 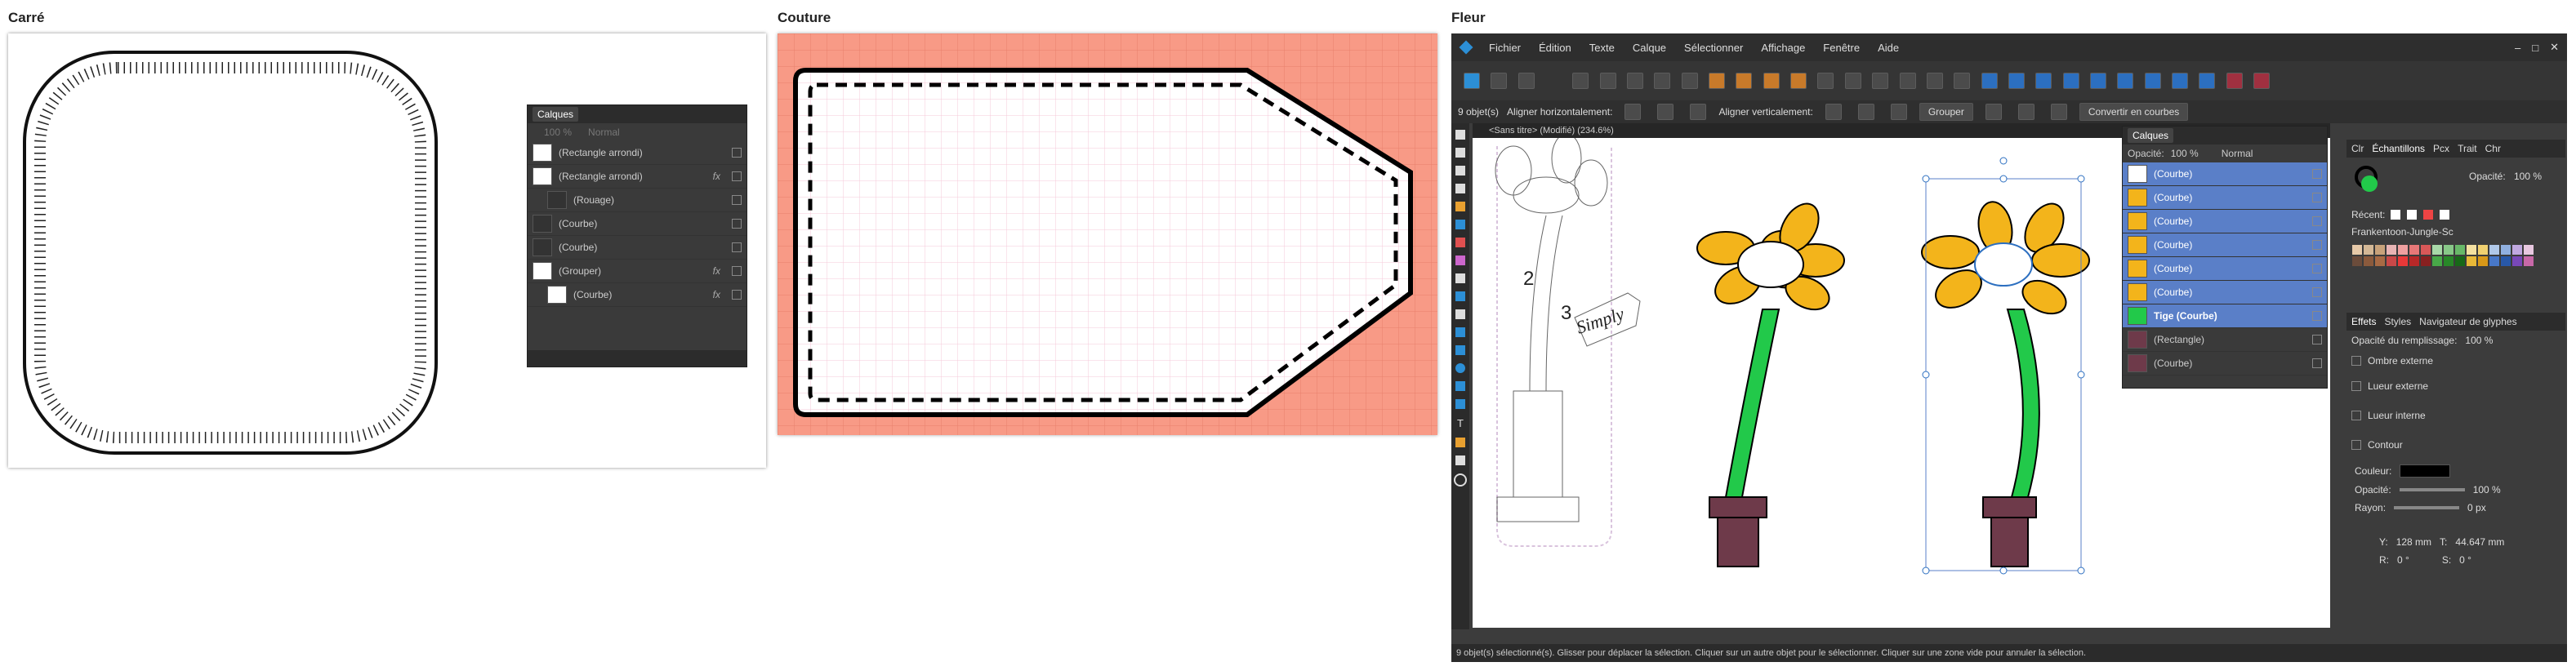 What do you see at coordinates (1783, 48) in the screenshot?
I see `menu-affichage: Affichage` at bounding box center [1783, 48].